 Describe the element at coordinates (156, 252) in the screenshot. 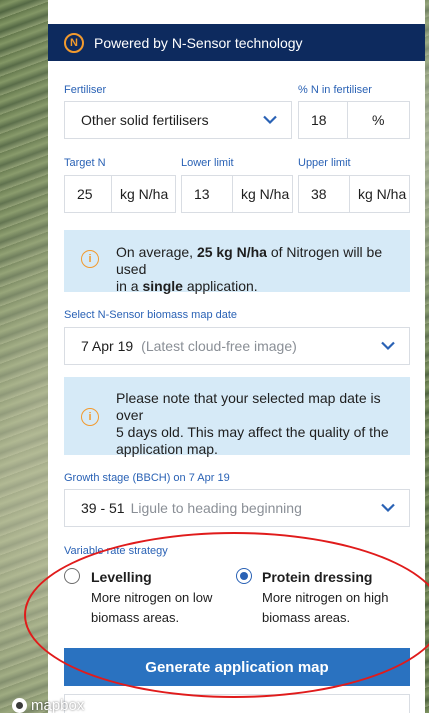

I see `info-text-segment: On average,` at that location.